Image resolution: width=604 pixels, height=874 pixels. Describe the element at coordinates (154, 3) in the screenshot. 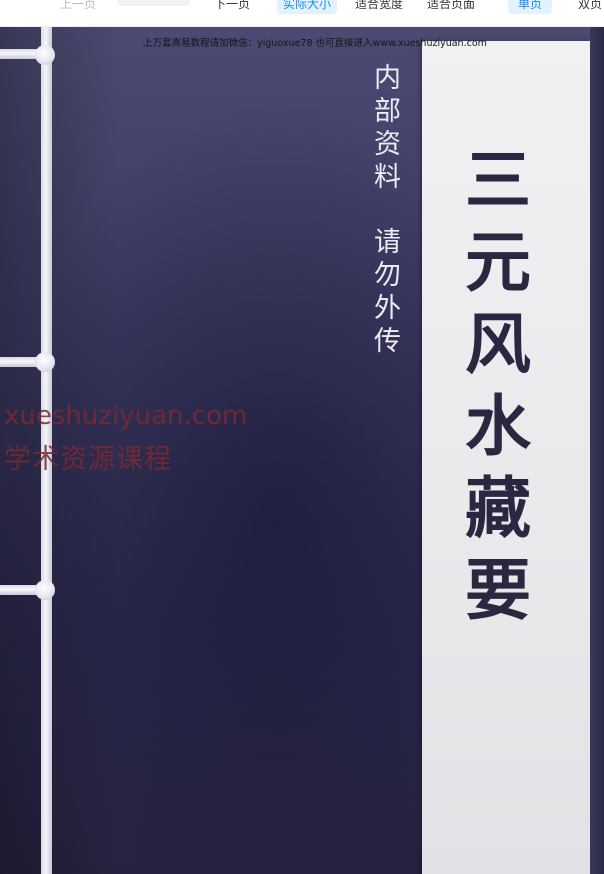

I see `page-number-input` at that location.